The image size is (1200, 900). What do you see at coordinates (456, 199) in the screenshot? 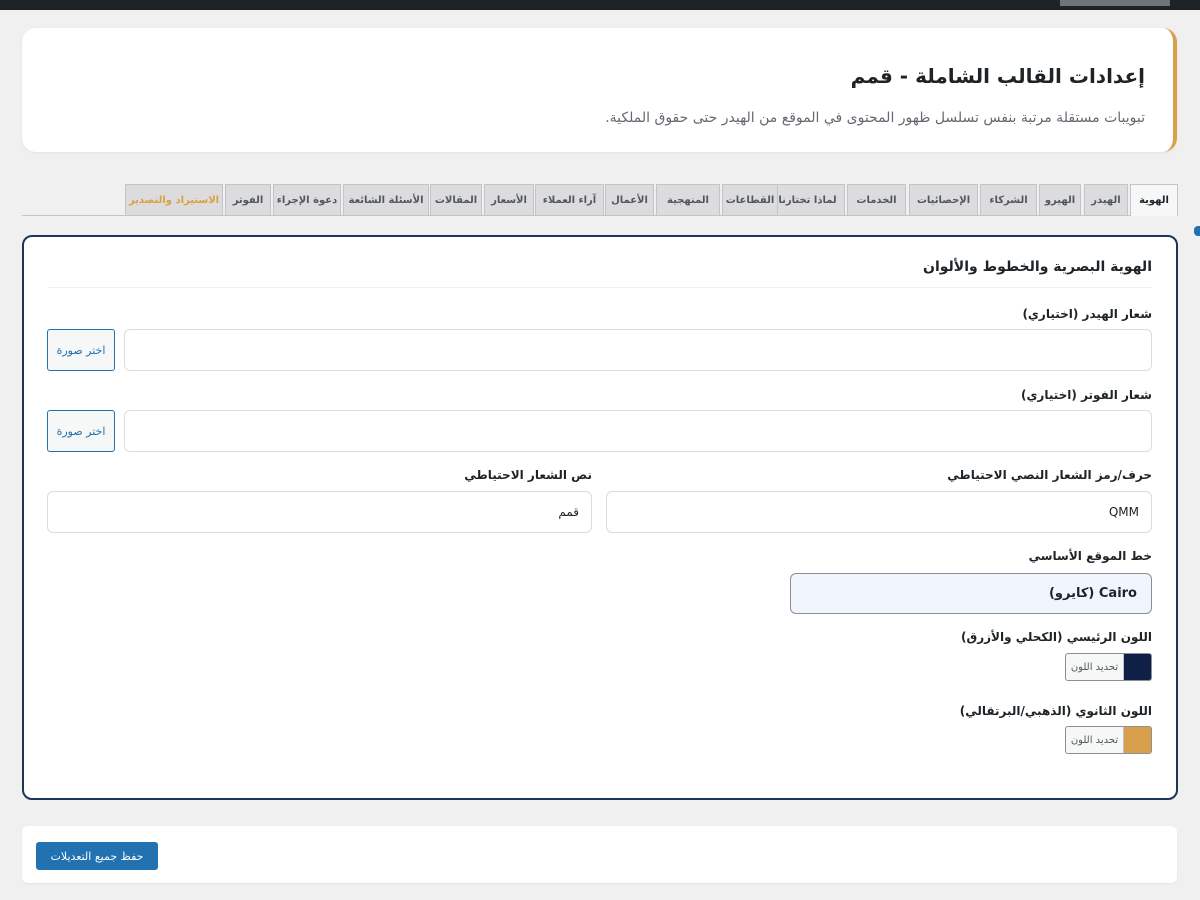
I see `tab-articles: المقالات` at bounding box center [456, 199].